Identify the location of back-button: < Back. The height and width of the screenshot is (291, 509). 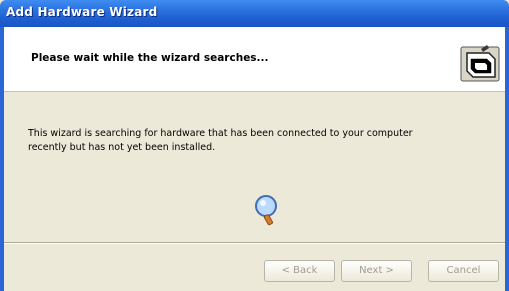
(299, 271).